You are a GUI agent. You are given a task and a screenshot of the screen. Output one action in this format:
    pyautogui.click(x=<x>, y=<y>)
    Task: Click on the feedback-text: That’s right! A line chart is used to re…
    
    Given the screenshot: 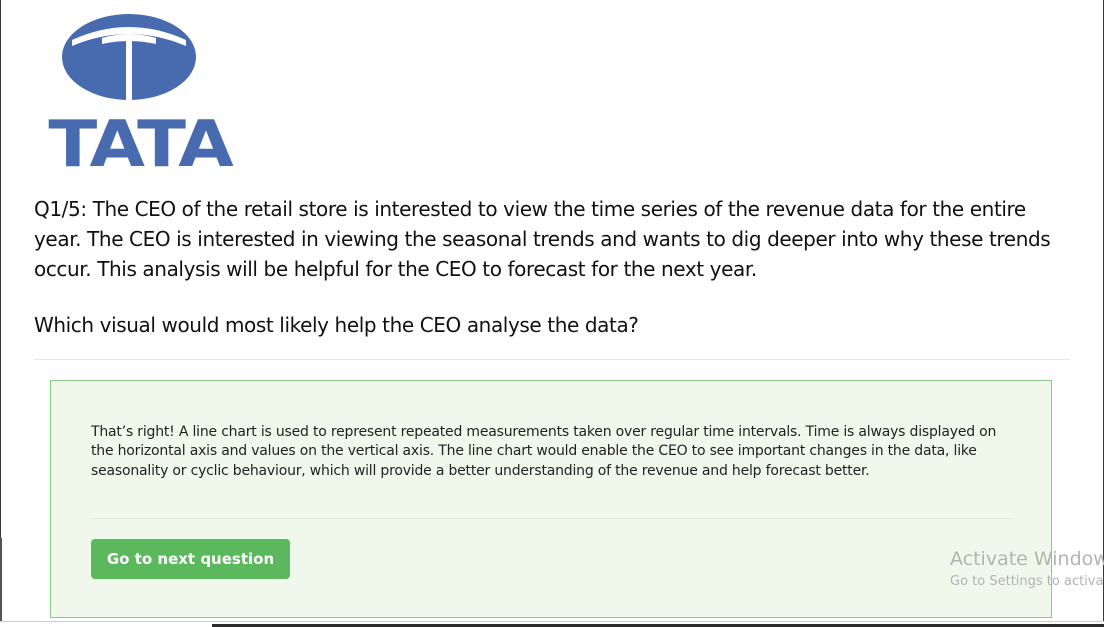 What is the action you would take?
    pyautogui.click(x=544, y=451)
    